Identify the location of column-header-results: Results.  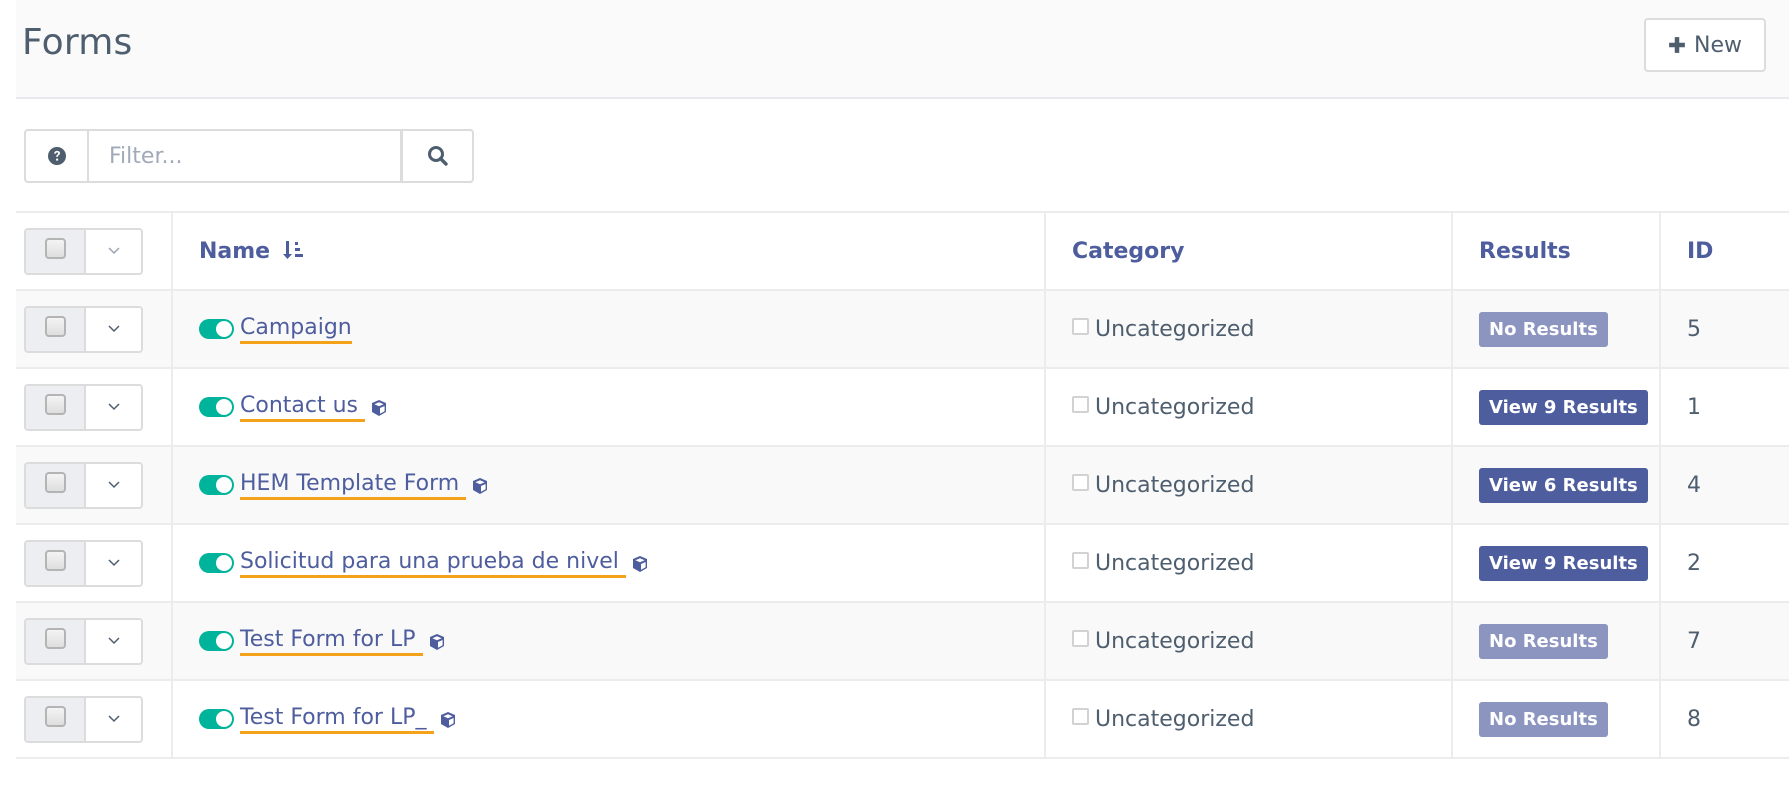
(1555, 251).